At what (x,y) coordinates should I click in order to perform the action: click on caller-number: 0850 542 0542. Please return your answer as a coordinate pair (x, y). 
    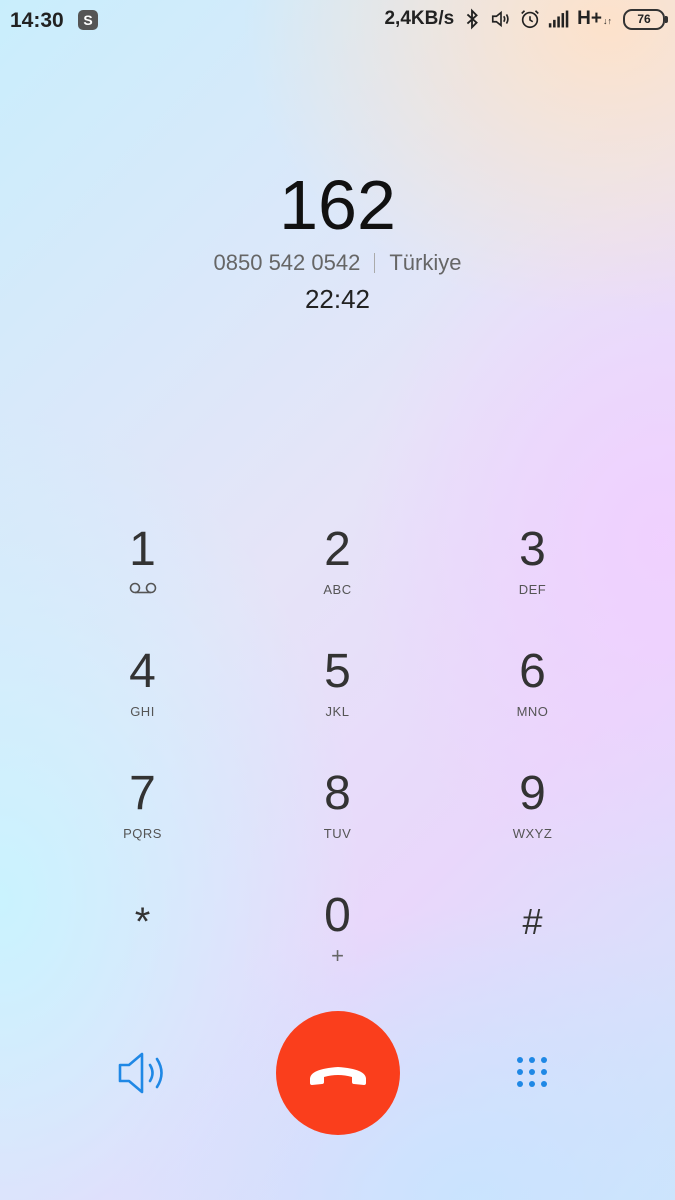
    Looking at the image, I should click on (287, 262).